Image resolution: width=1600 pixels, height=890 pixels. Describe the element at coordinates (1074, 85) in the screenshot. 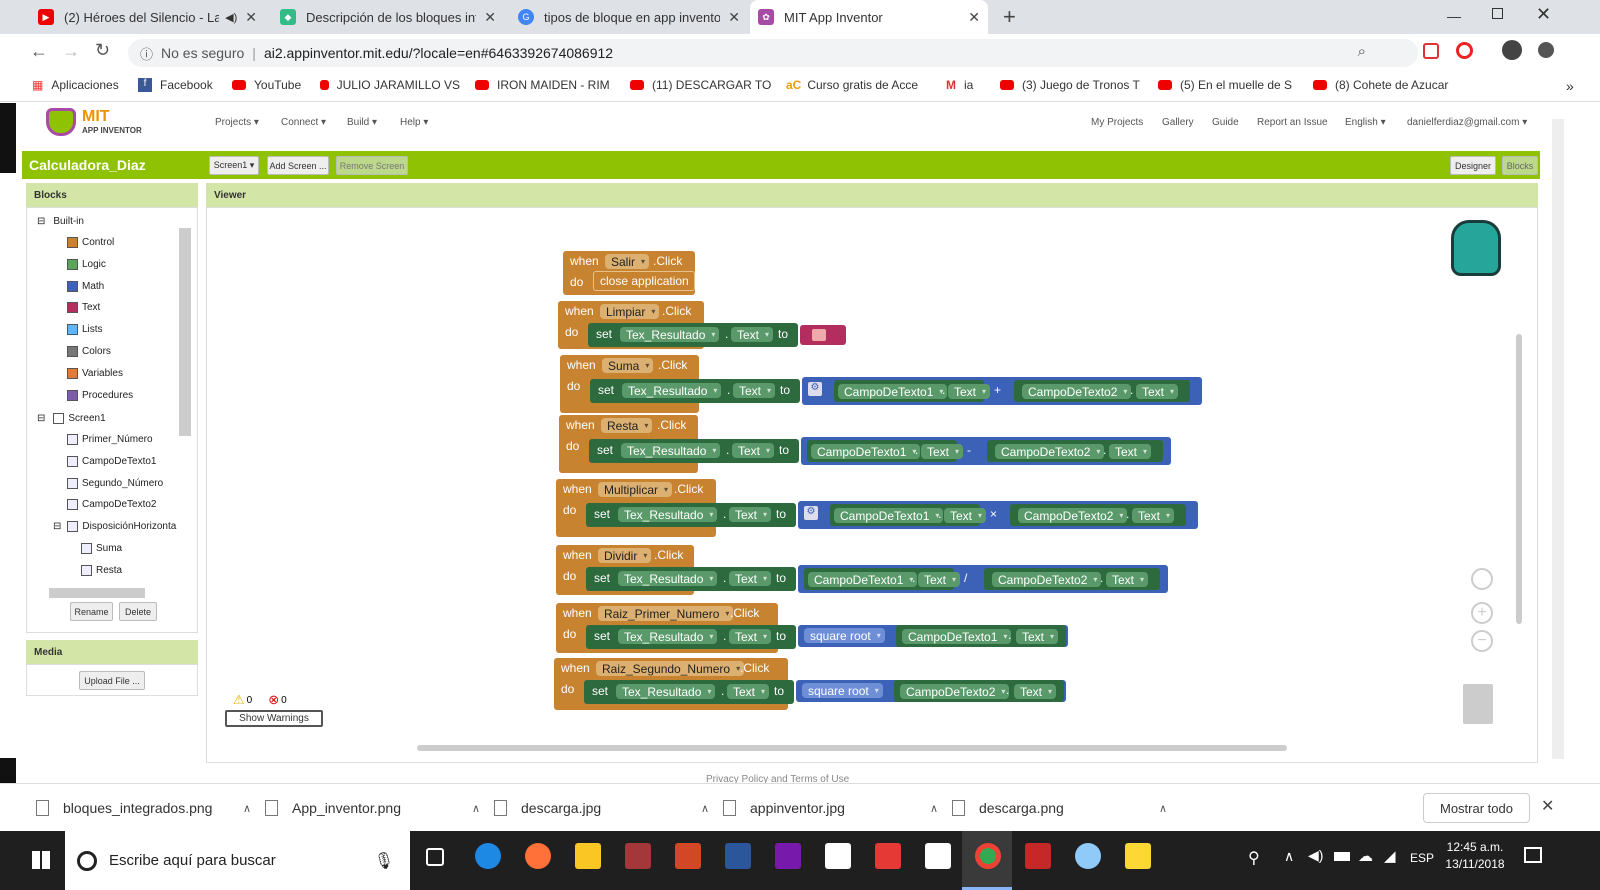

I see `bookmark-tronos: (3) Juego de Tronos T` at that location.